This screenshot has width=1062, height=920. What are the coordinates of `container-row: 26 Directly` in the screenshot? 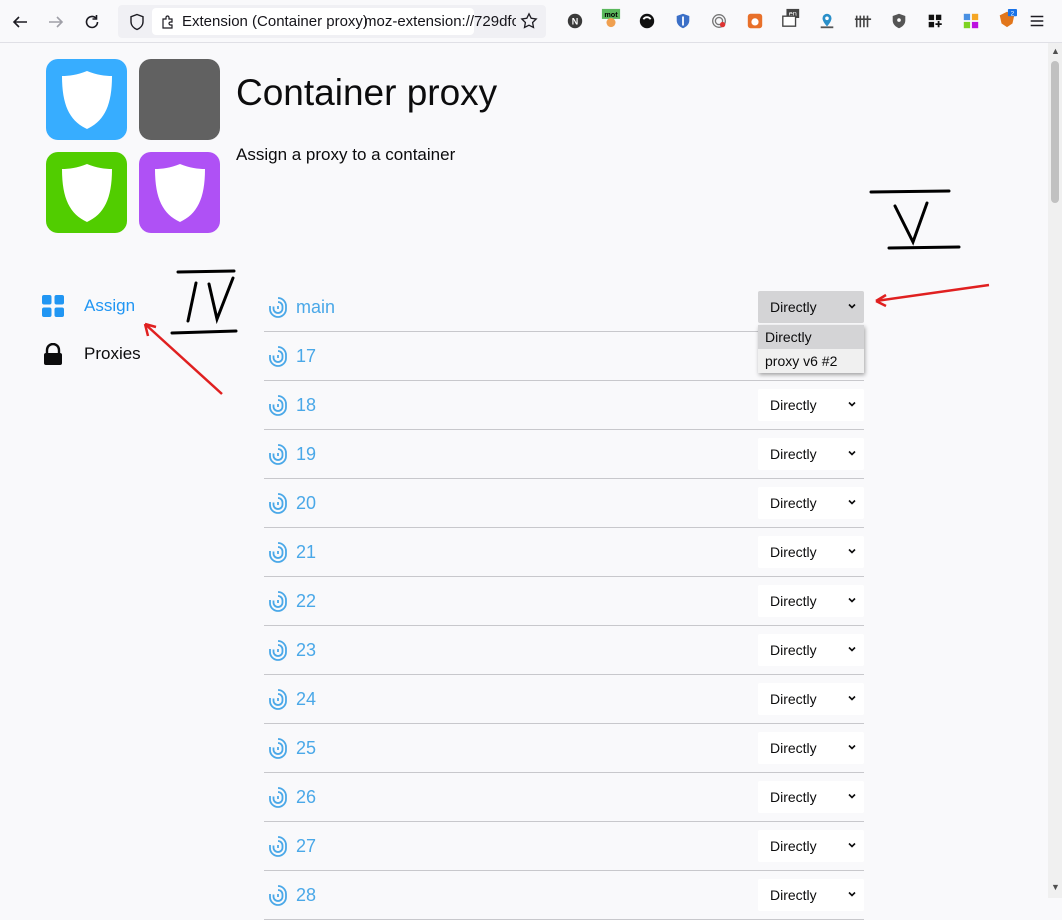 It's located at (564, 797).